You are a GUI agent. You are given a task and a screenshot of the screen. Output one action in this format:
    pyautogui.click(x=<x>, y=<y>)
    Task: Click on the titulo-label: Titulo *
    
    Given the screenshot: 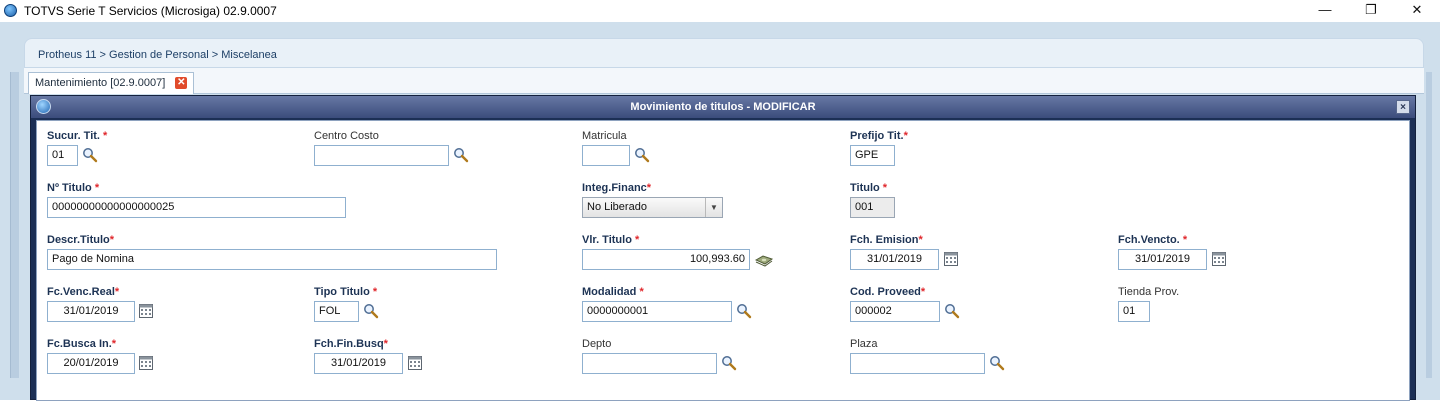 What is the action you would take?
    pyautogui.click(x=869, y=188)
    